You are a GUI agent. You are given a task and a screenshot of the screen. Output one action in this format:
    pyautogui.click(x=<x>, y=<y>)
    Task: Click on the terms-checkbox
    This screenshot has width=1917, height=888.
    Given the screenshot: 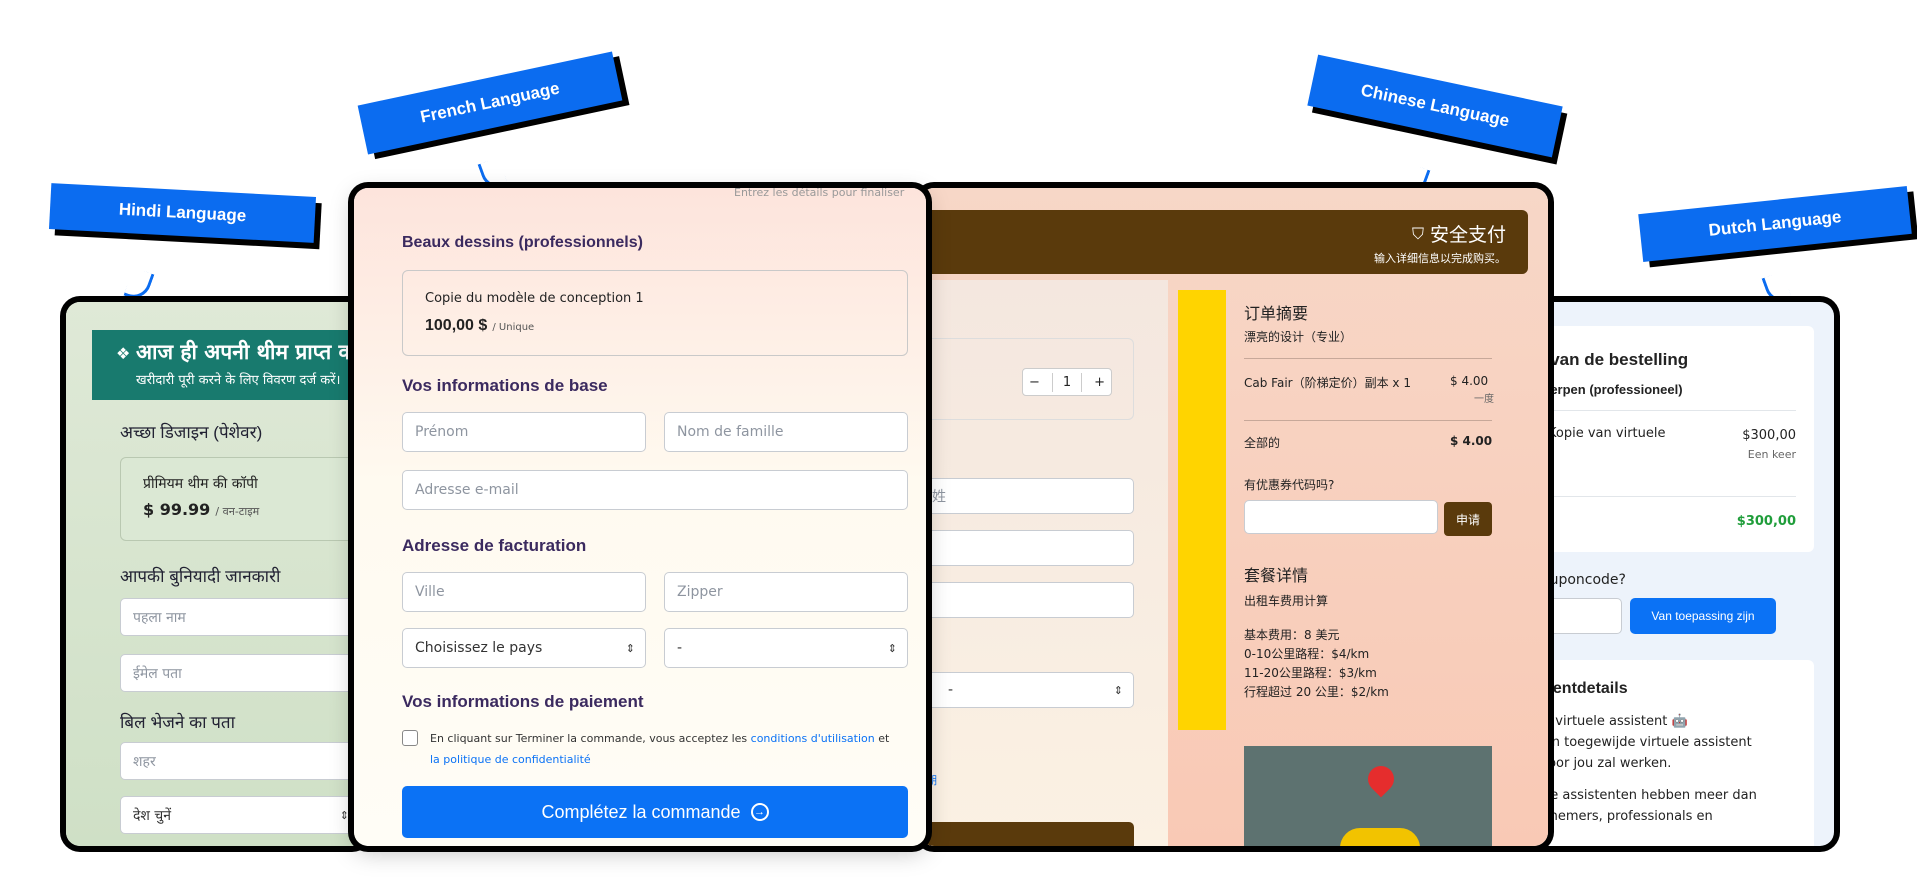 What is the action you would take?
    pyautogui.click(x=410, y=738)
    